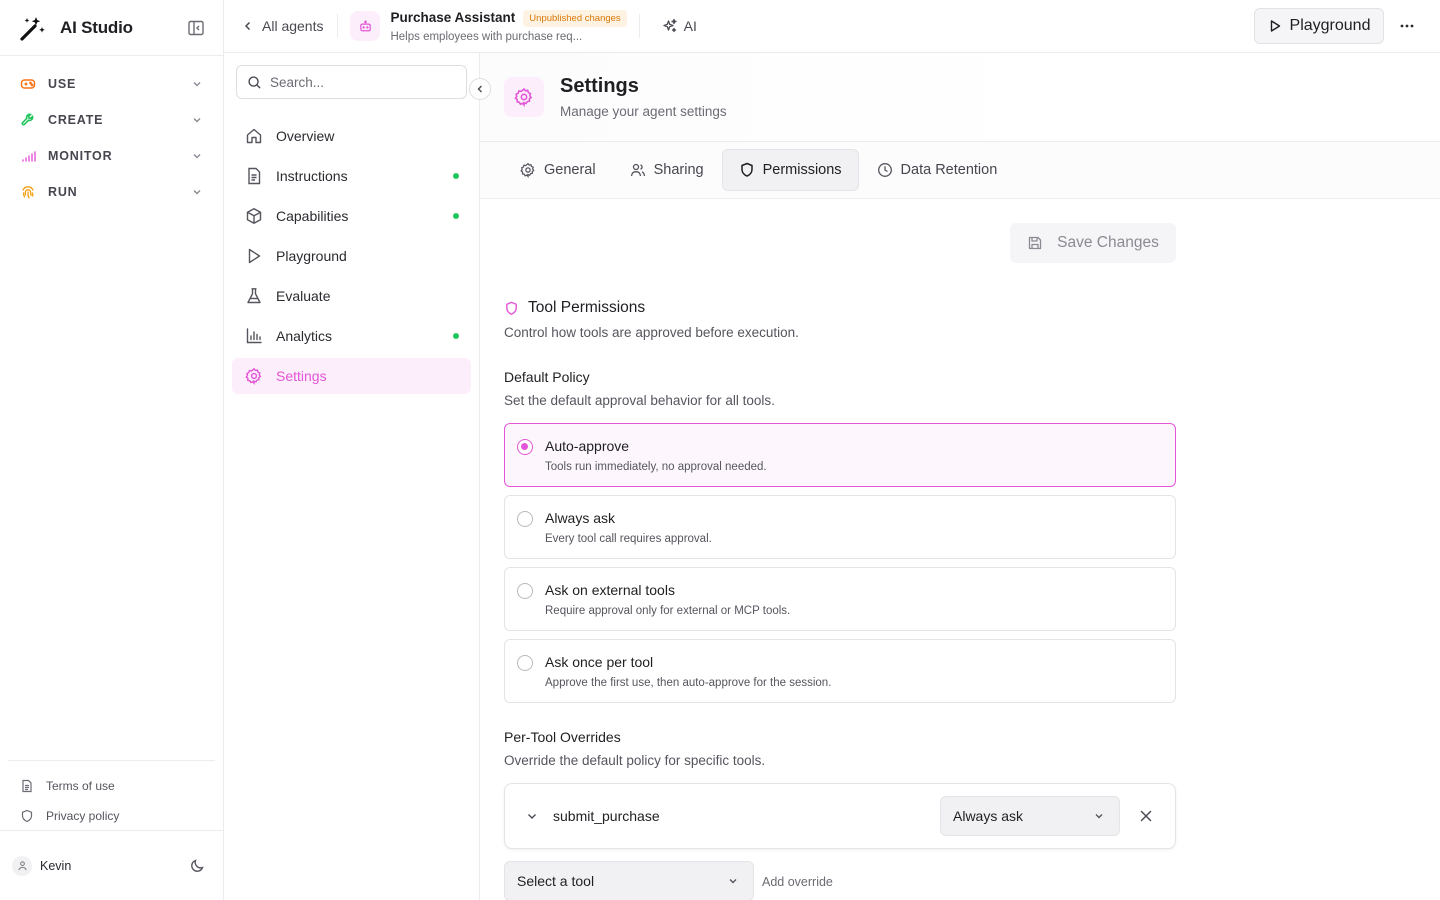 This screenshot has height=900, width=1440. I want to click on user-name: Kevin, so click(56, 865).